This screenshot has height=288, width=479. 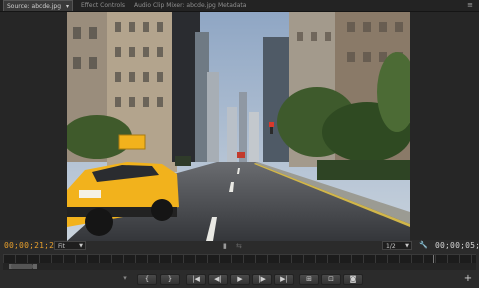 I want to click on step-back-button: ◀|, so click(x=218, y=279).